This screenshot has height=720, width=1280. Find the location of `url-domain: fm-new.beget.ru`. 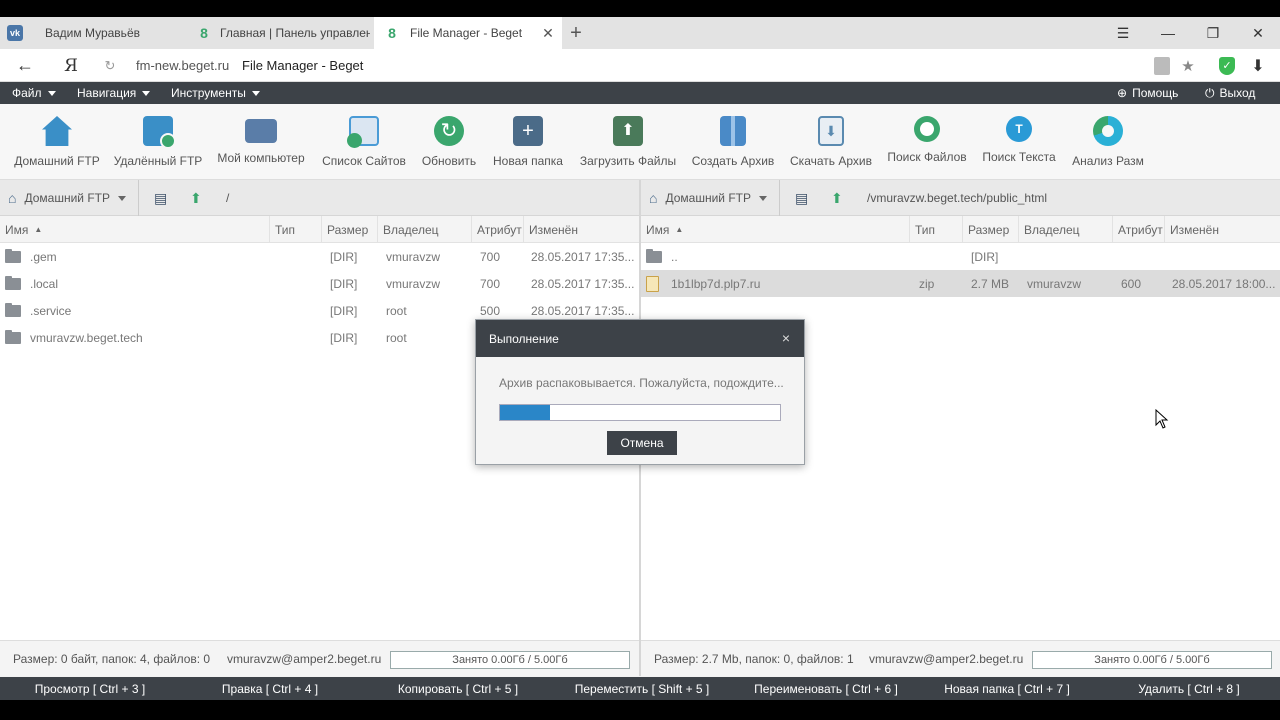

url-domain: fm-new.beget.ru is located at coordinates (182, 65).